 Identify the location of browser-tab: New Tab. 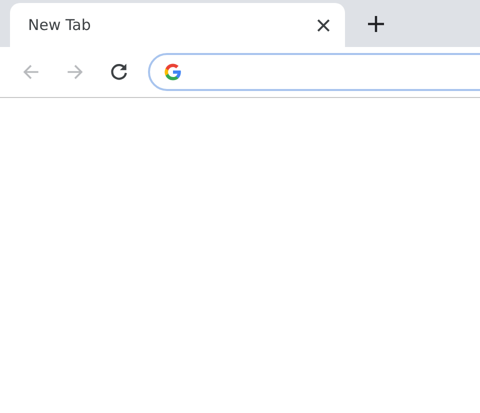
(177, 25).